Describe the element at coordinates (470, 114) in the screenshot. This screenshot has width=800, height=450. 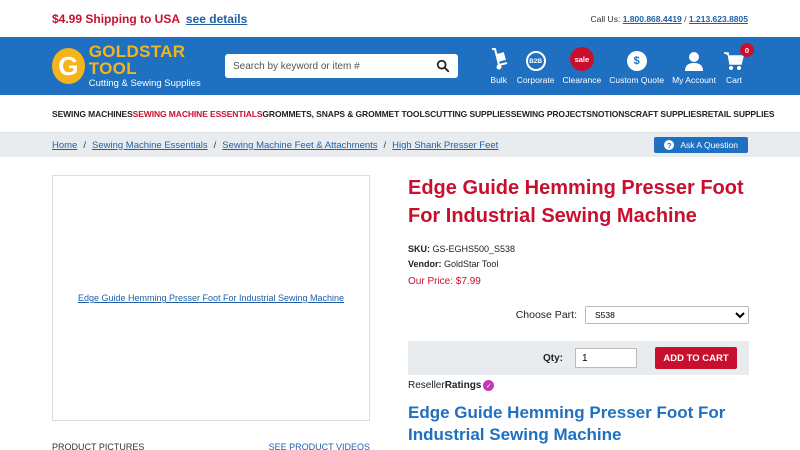
I see `nav-cutting-supplies: CUTTING SUPPLIES` at that location.